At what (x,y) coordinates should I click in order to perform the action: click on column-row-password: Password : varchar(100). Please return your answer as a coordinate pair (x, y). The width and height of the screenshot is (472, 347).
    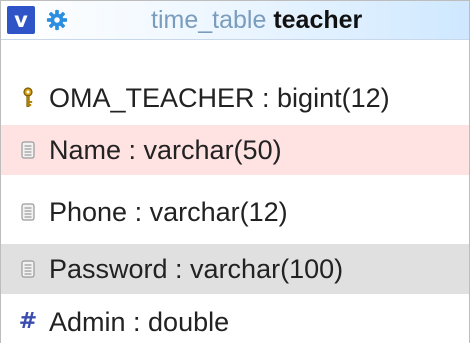
    Looking at the image, I should click on (235, 269).